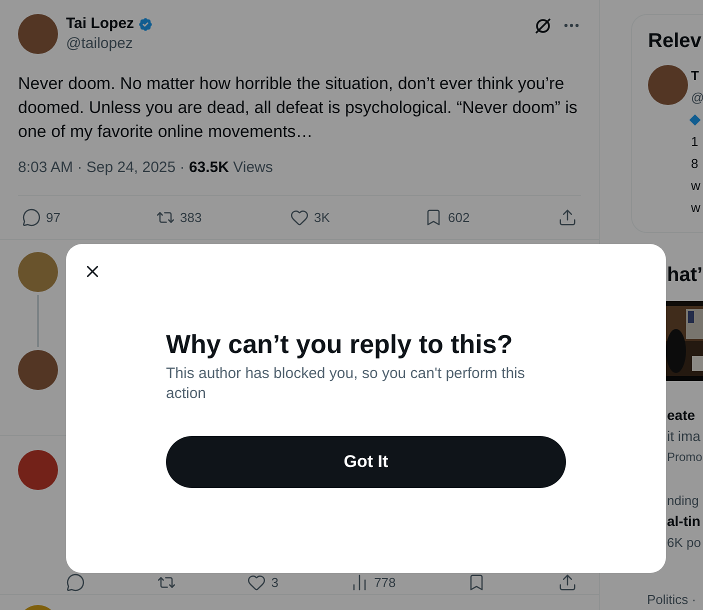 The height and width of the screenshot is (610, 703). I want to click on trend-text: it ima, so click(684, 436).